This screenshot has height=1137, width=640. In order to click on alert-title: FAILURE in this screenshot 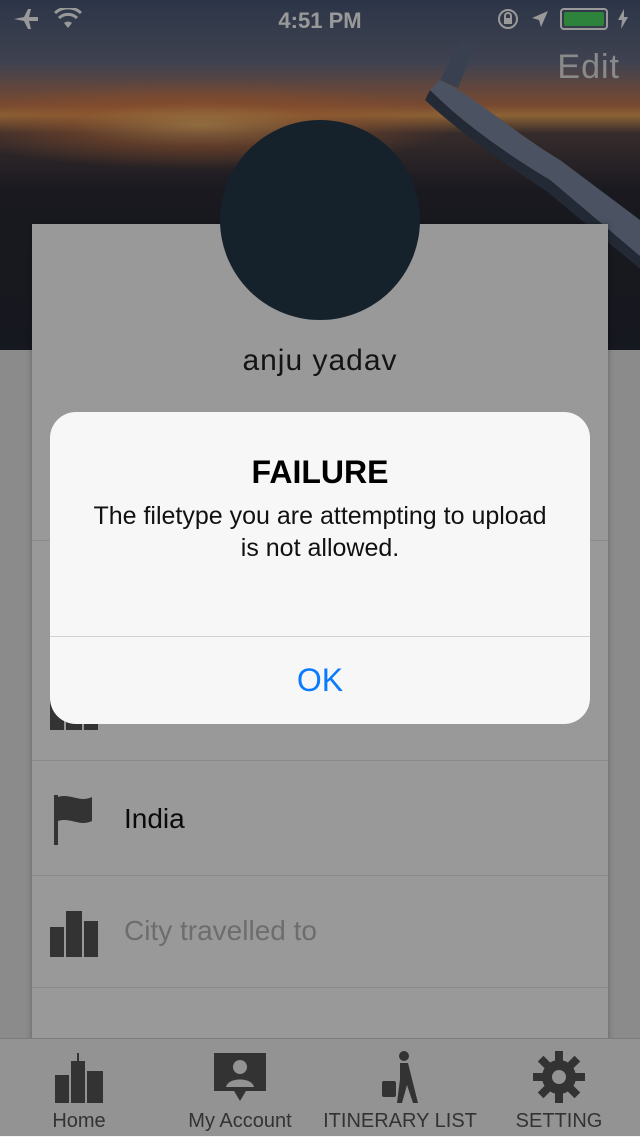, I will do `click(320, 472)`.